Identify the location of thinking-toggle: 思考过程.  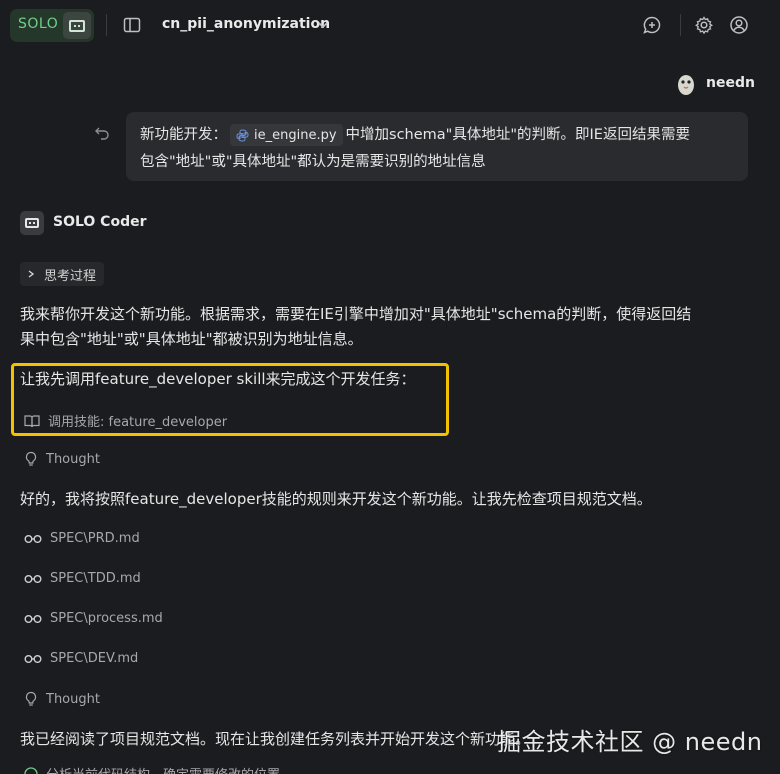
(62, 274).